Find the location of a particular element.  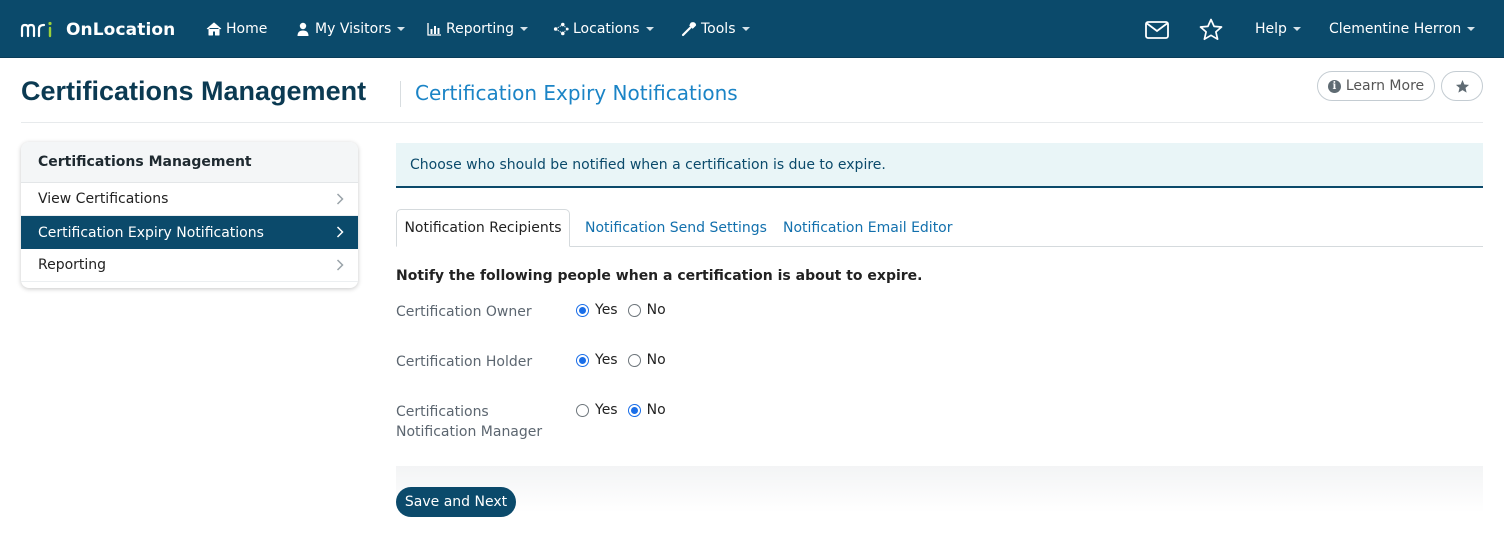

certification-owner-label: Certification Owner is located at coordinates (464, 312).